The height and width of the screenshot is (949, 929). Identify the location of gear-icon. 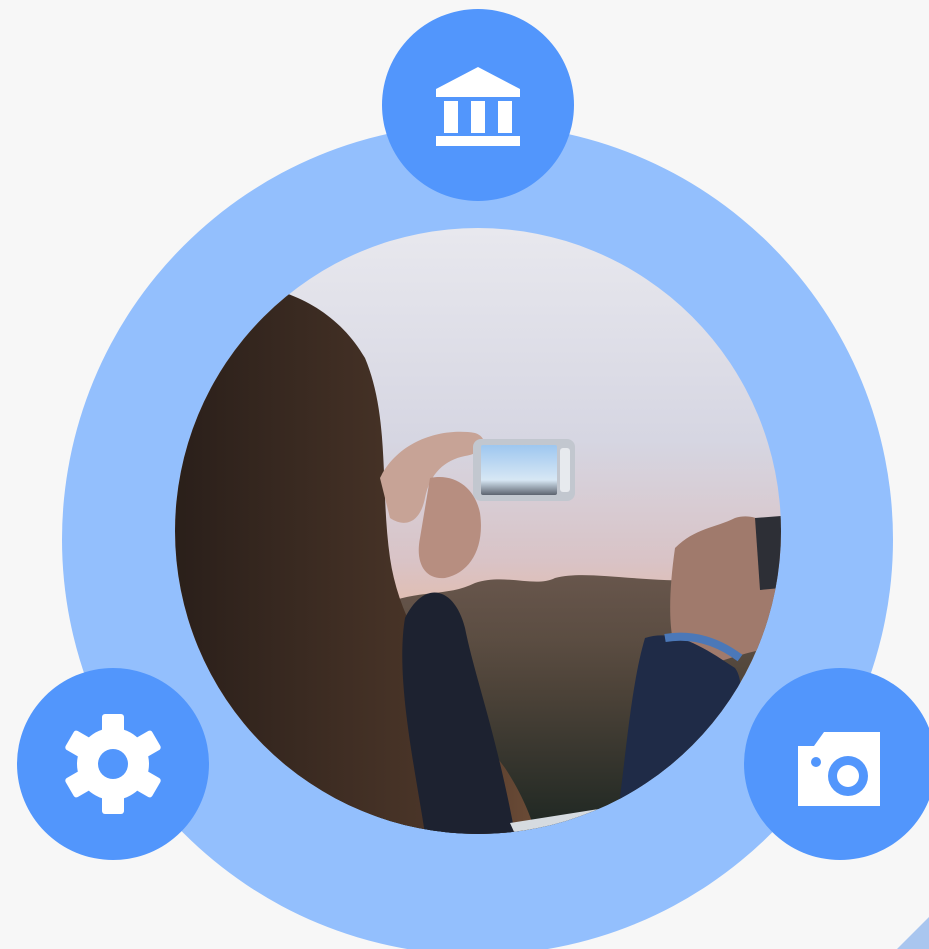
(113, 764).